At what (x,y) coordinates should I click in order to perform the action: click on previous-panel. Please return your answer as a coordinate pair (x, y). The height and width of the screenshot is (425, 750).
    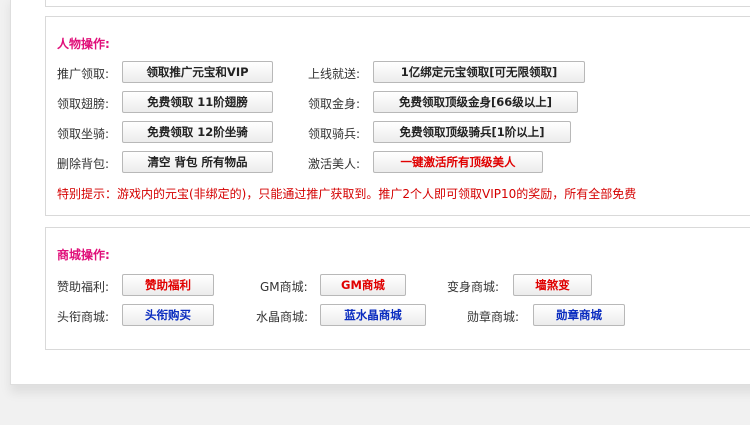
    Looking at the image, I should click on (397, 3).